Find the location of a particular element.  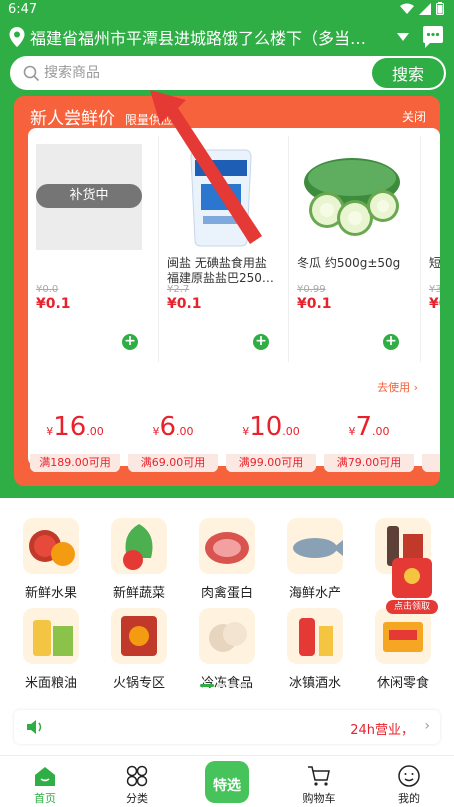

coupon-section-title: 新人专享券 is located at coordinates (70, 391).